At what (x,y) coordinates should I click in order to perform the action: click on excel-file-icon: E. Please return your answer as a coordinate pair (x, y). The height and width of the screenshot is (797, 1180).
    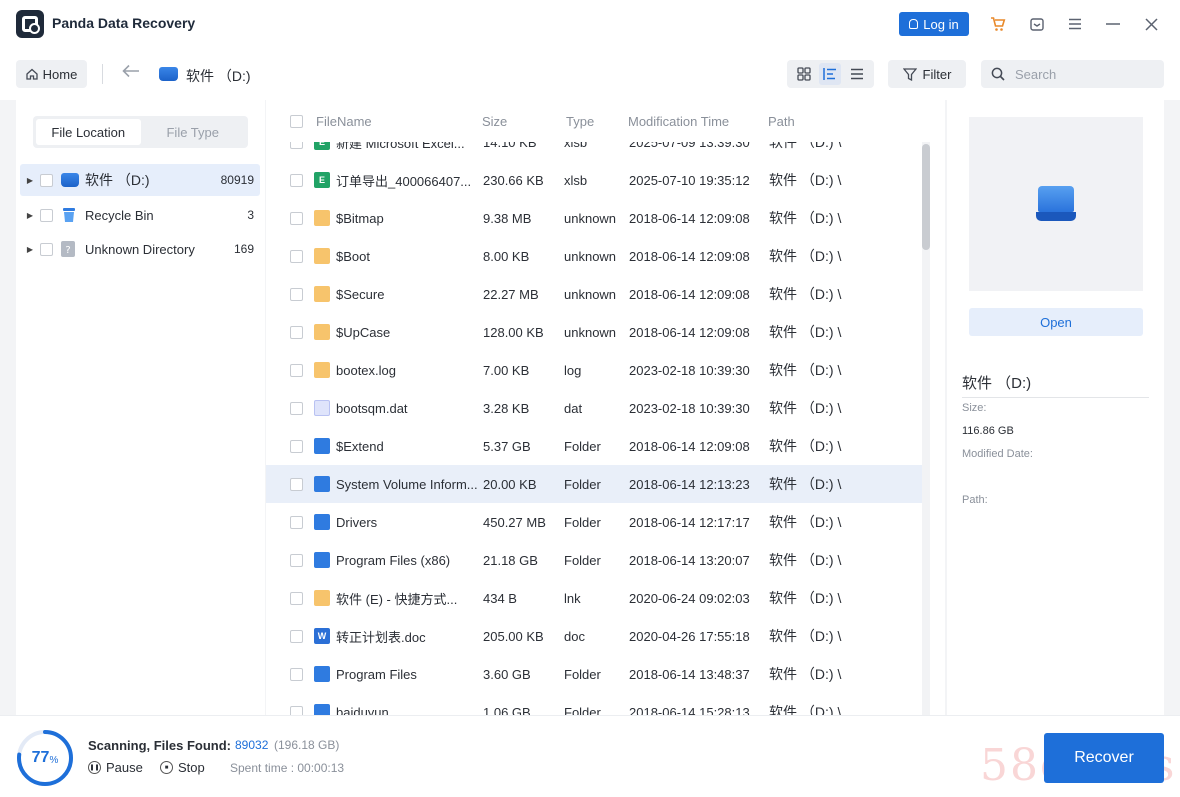
    Looking at the image, I should click on (322, 146).